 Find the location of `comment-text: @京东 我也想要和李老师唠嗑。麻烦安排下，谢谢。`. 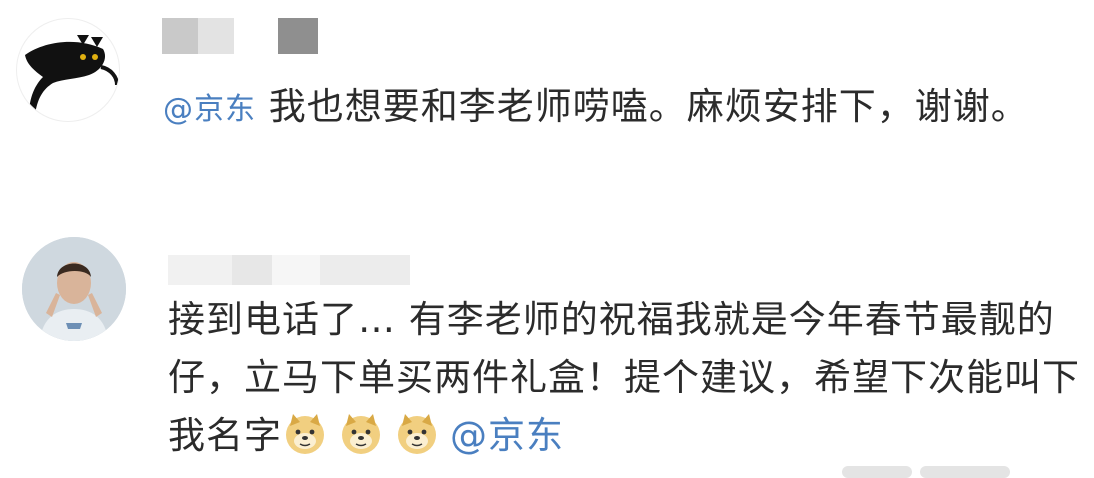

comment-text: @京东 我也想要和李老师唠嗑。麻烦安排下，谢谢。 is located at coordinates (613, 108).